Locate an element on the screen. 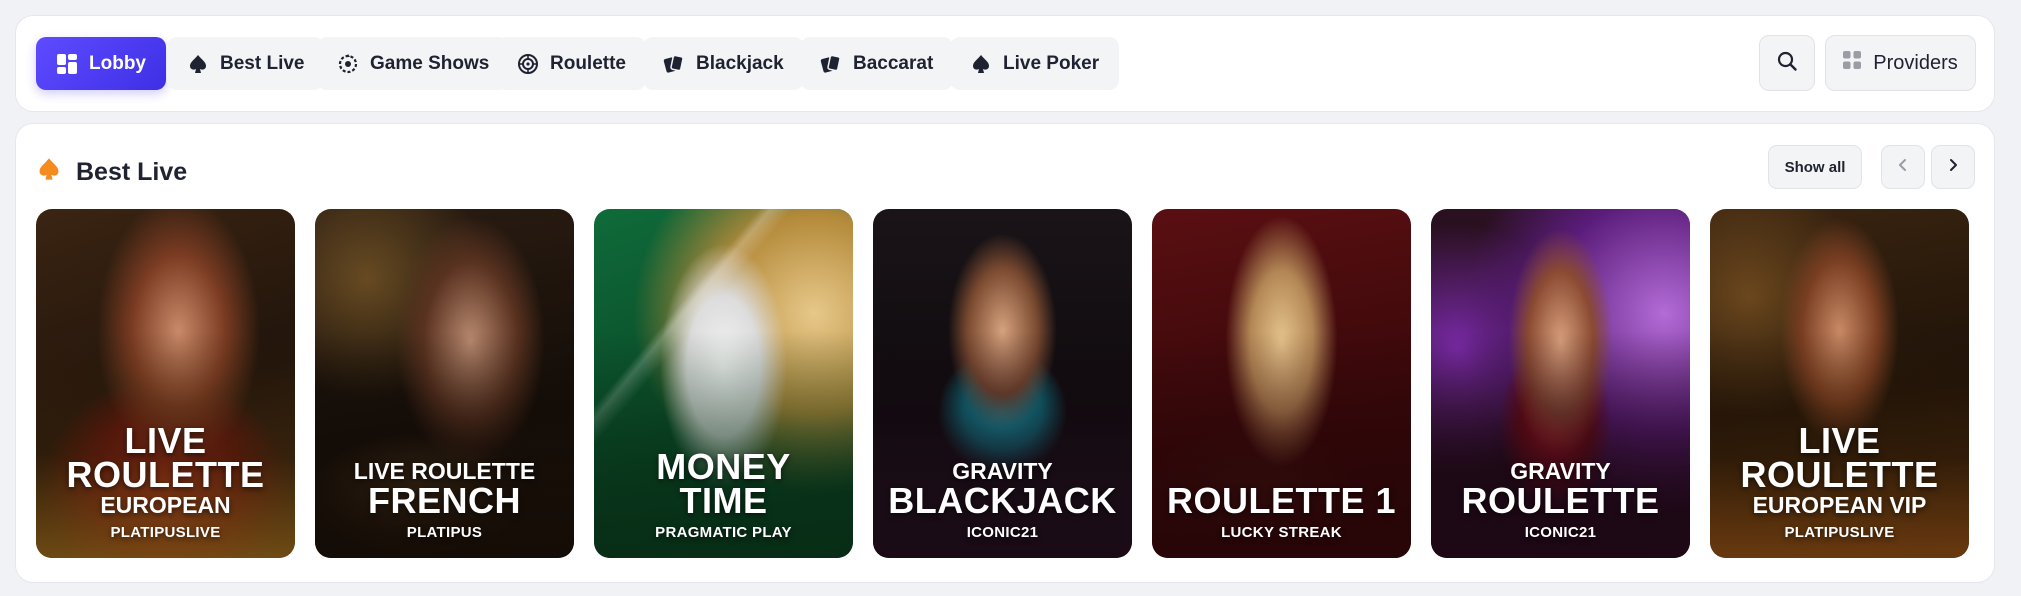 This screenshot has height=596, width=2021. game-provider: PLATIPUS is located at coordinates (444, 532).